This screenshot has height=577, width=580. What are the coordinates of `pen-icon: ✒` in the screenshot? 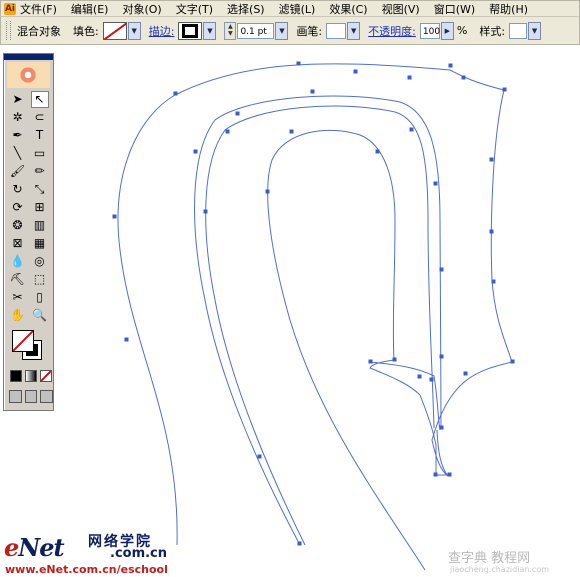 It's located at (18, 135).